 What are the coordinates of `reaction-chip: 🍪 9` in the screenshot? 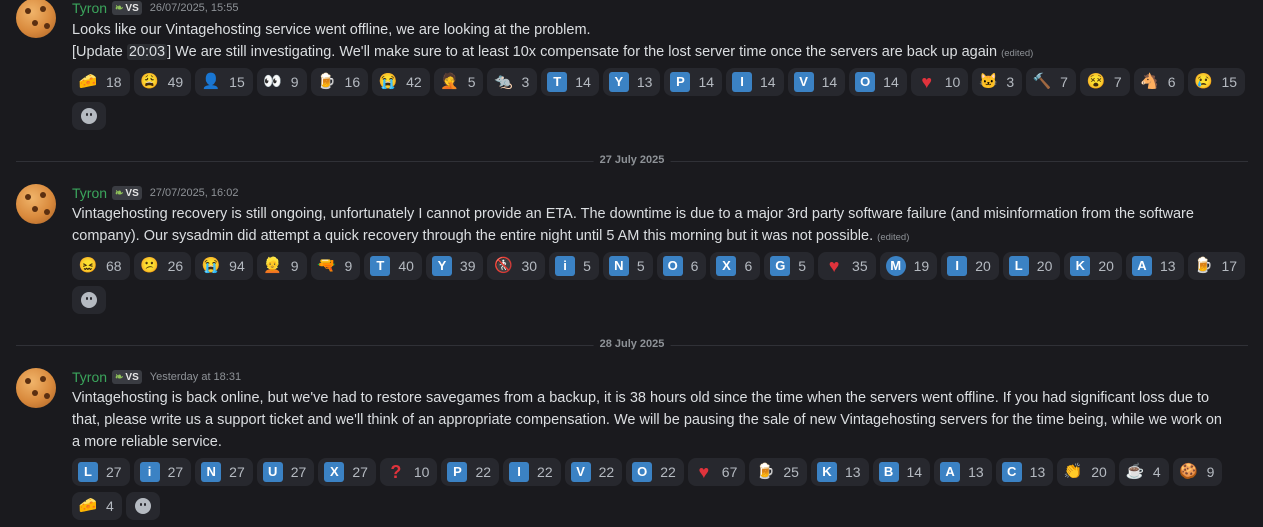 It's located at (1197, 472).